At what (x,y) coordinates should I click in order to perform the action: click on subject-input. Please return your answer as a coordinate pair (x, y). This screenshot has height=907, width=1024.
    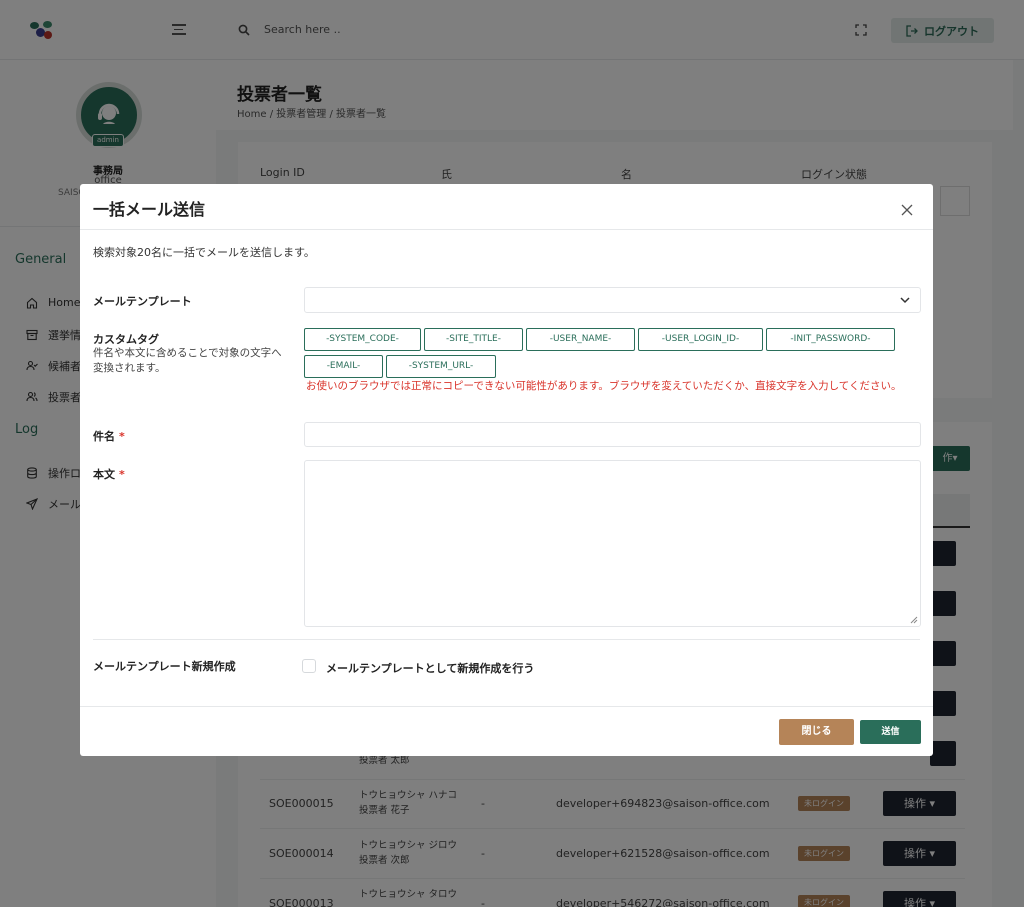
    Looking at the image, I should click on (612, 434).